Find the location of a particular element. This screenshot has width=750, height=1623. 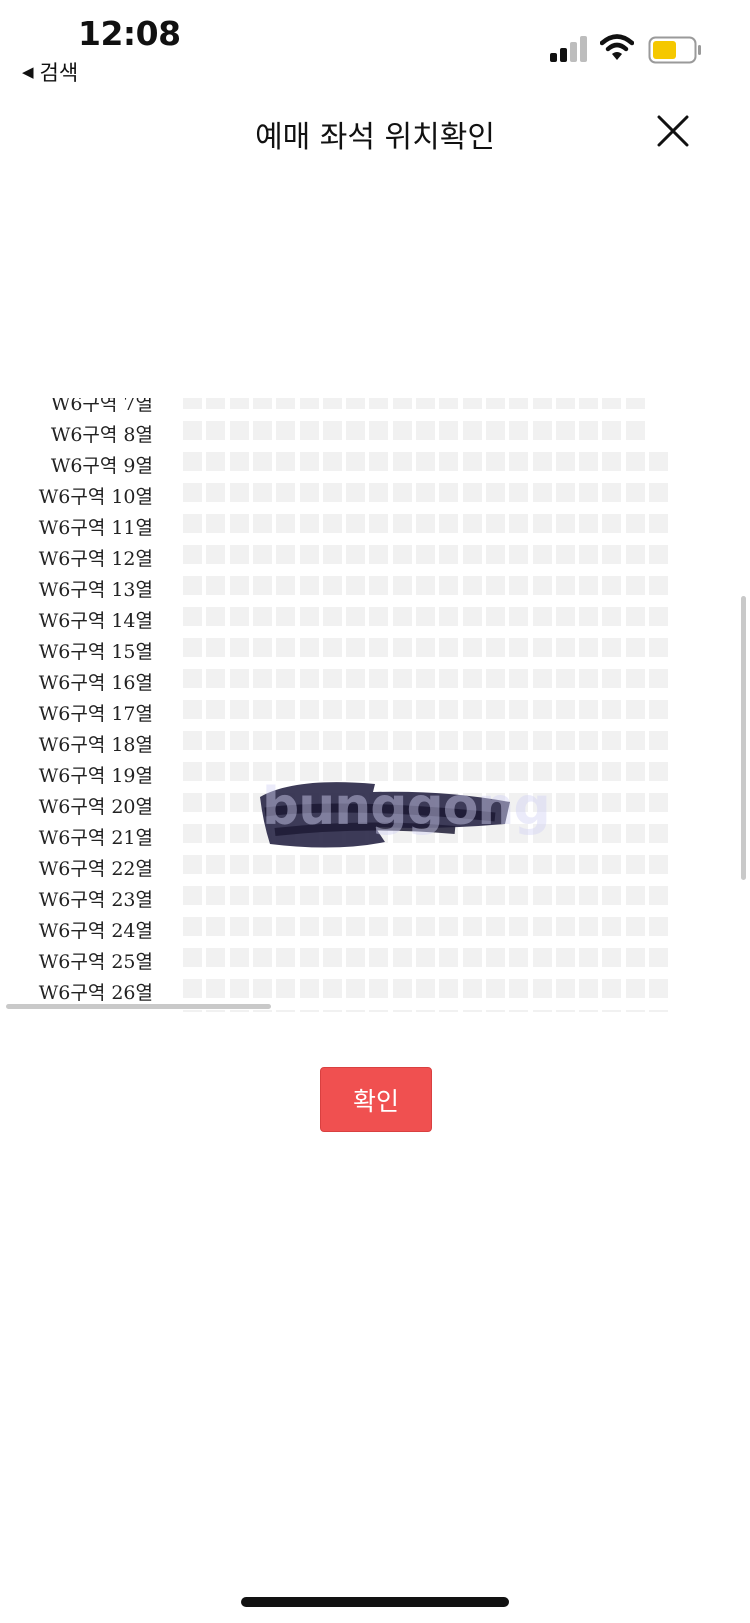

close-icon is located at coordinates (673, 131).